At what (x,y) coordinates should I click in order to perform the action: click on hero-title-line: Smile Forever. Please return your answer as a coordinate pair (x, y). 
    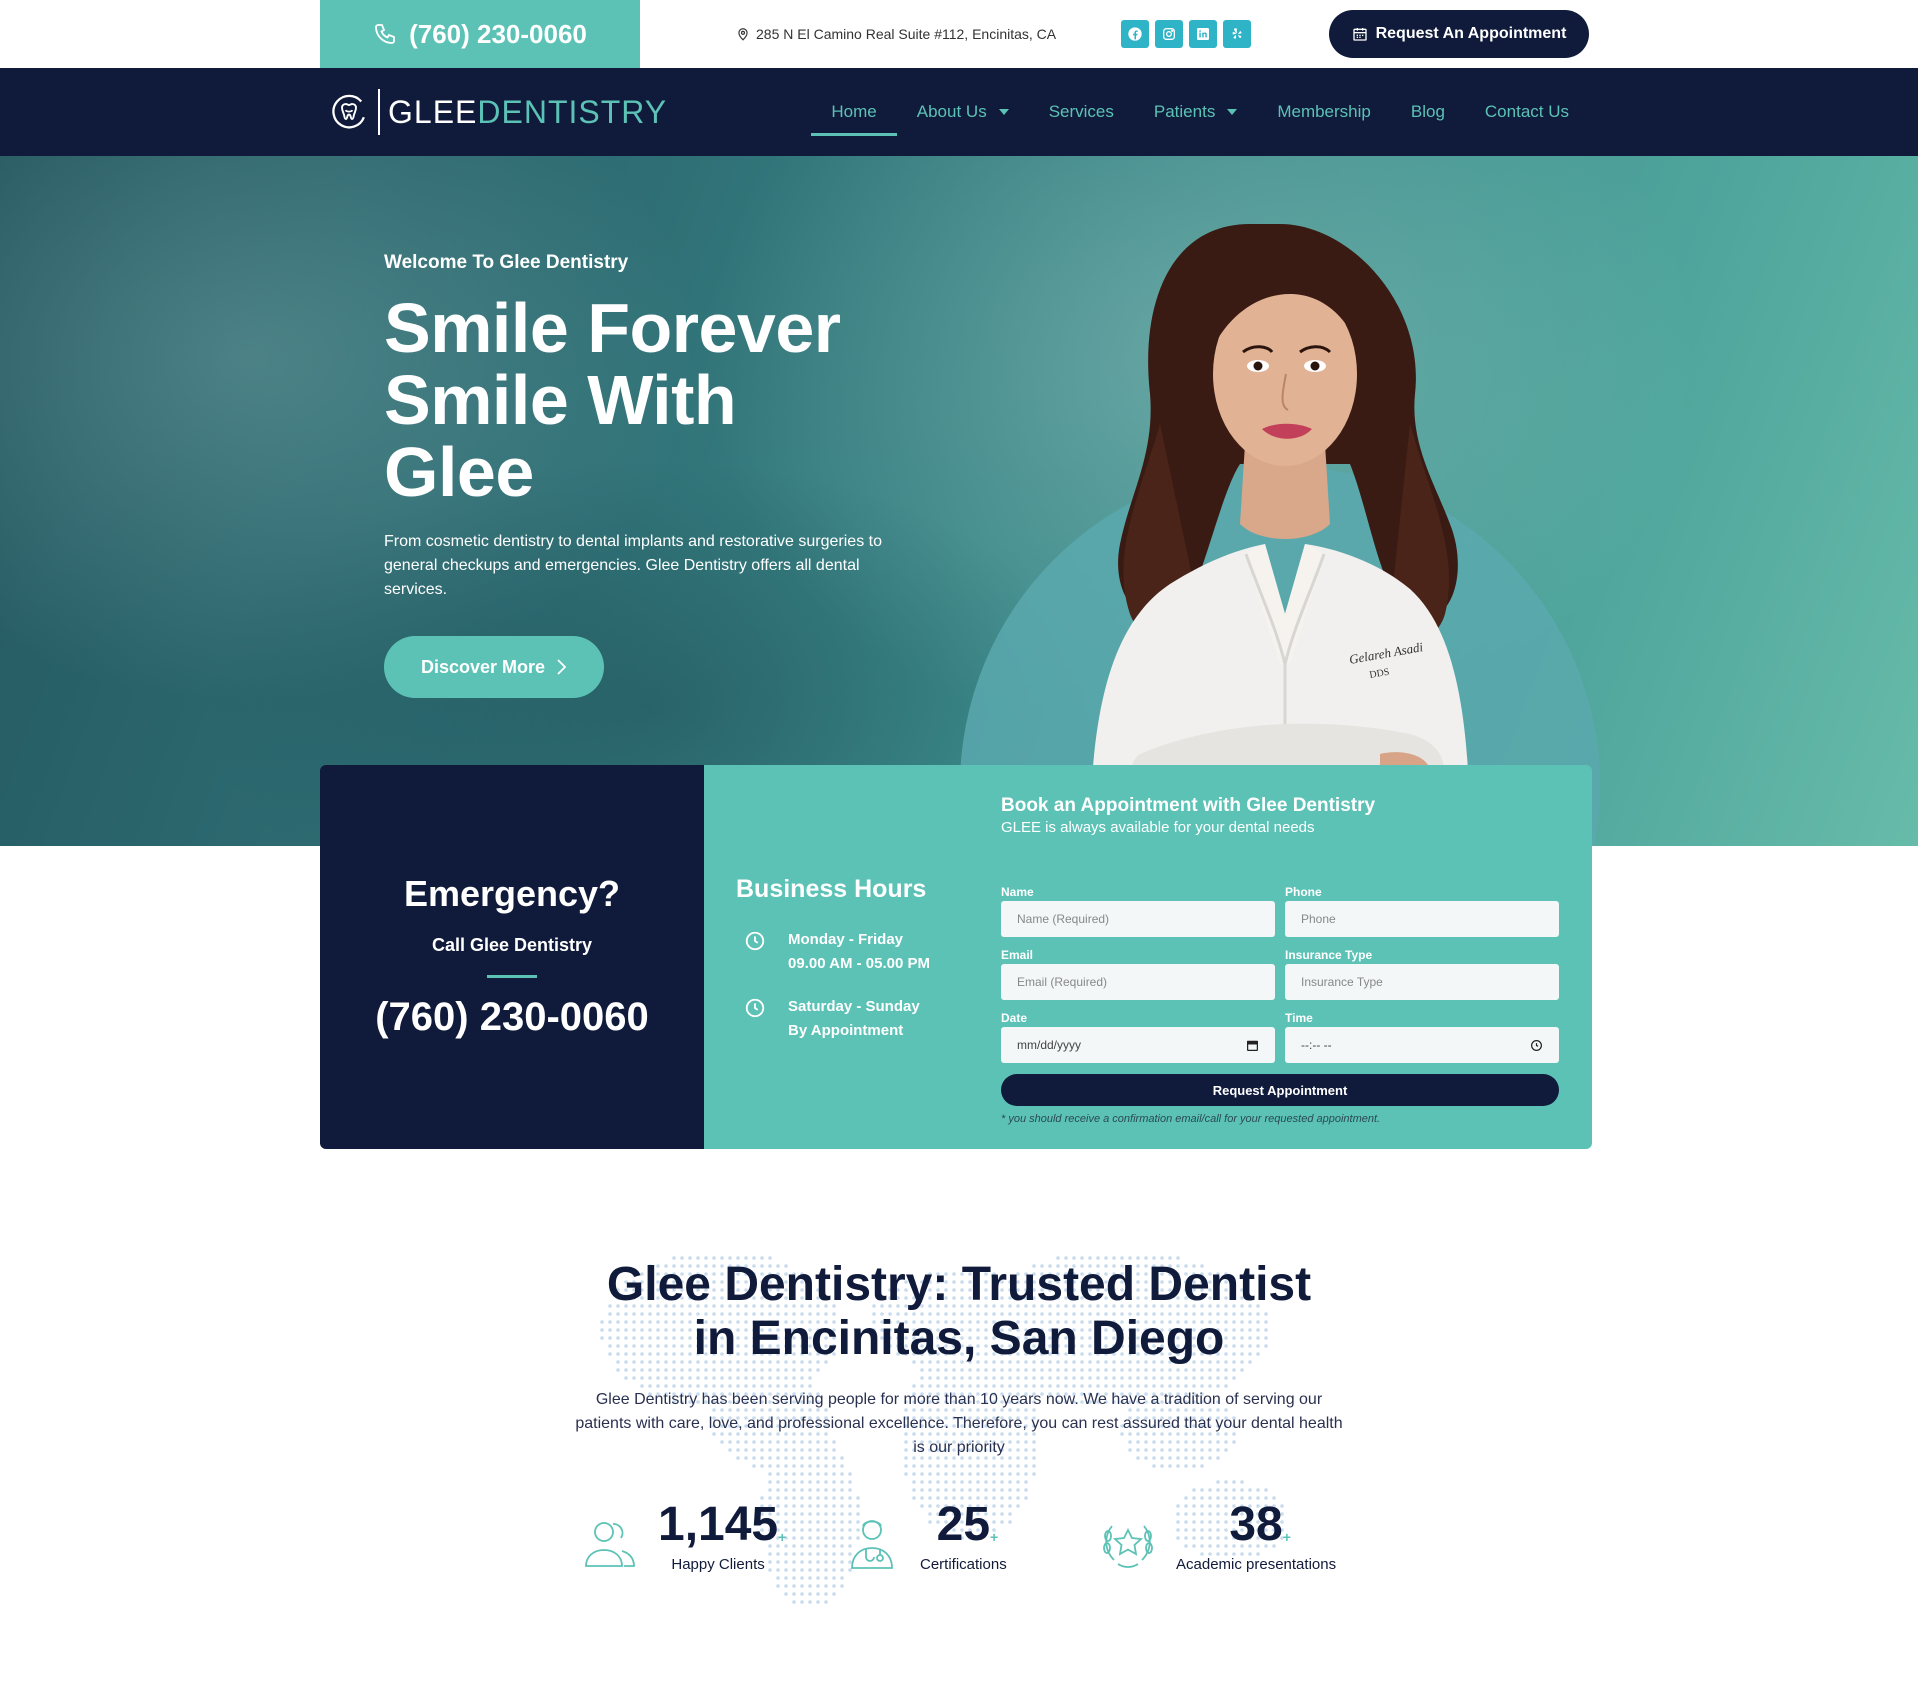
    Looking at the image, I should click on (612, 328).